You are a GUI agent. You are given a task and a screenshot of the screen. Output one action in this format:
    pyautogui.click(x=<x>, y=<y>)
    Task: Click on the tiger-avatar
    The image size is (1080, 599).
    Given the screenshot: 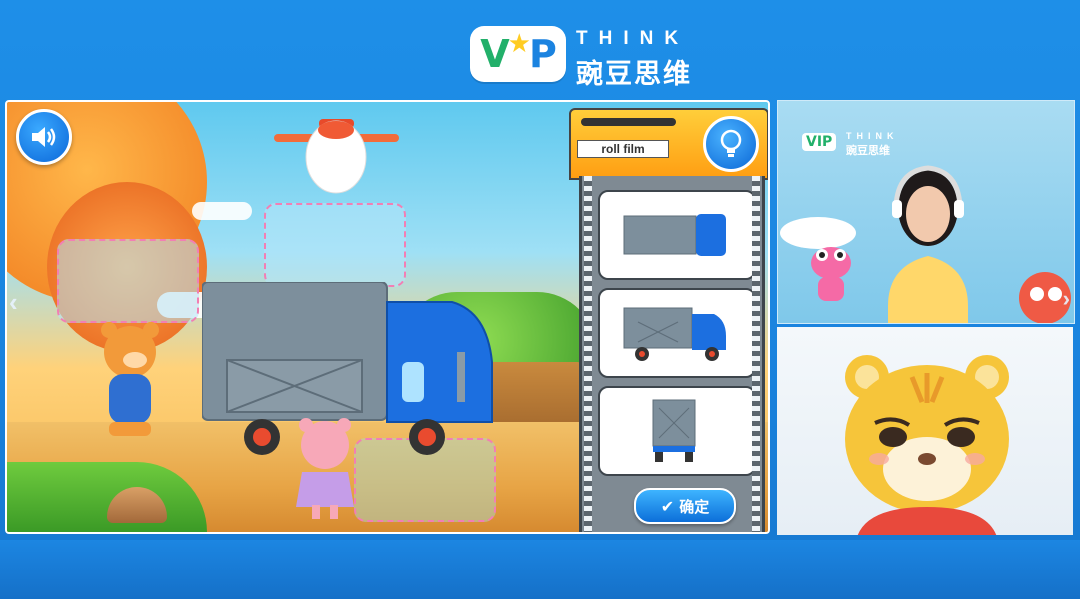 What is the action you would take?
    pyautogui.click(x=927, y=445)
    